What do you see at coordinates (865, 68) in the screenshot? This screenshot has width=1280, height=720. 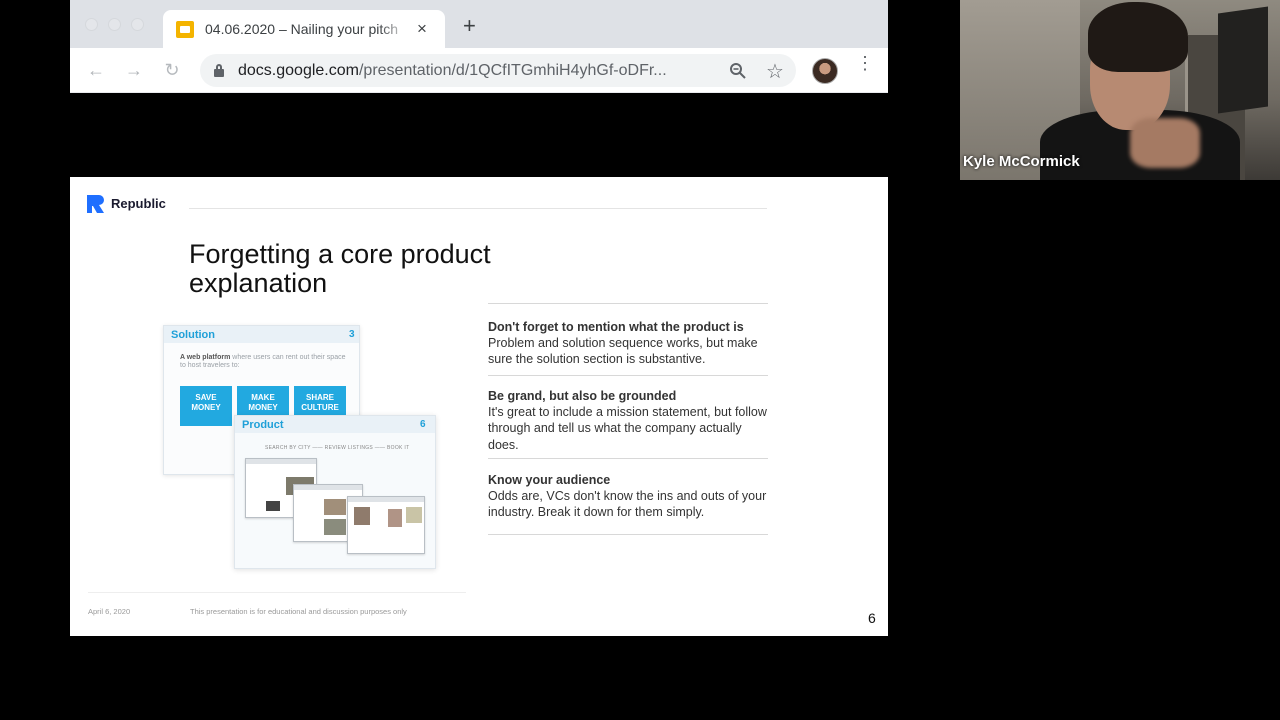 I see `browser-menu-icon: ⋮` at bounding box center [865, 68].